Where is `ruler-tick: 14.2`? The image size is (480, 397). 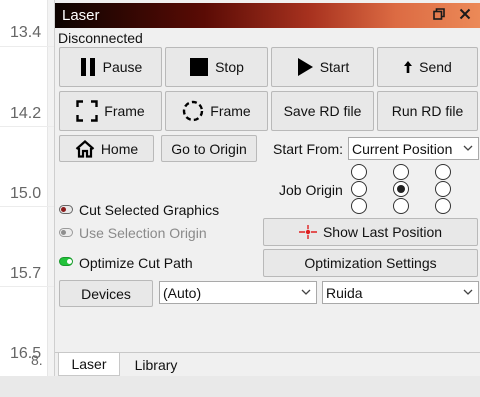 ruler-tick: 14.2 is located at coordinates (26, 113).